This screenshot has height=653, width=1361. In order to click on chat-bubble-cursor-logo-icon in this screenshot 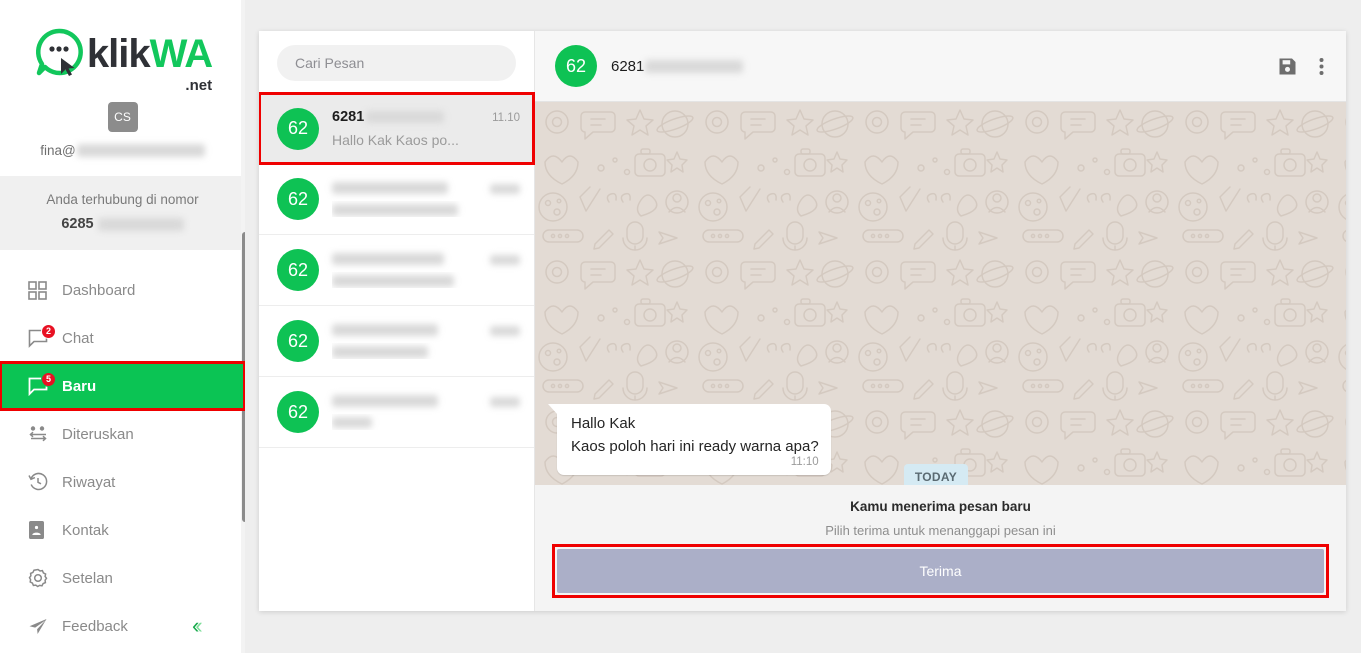, I will do `click(59, 52)`.